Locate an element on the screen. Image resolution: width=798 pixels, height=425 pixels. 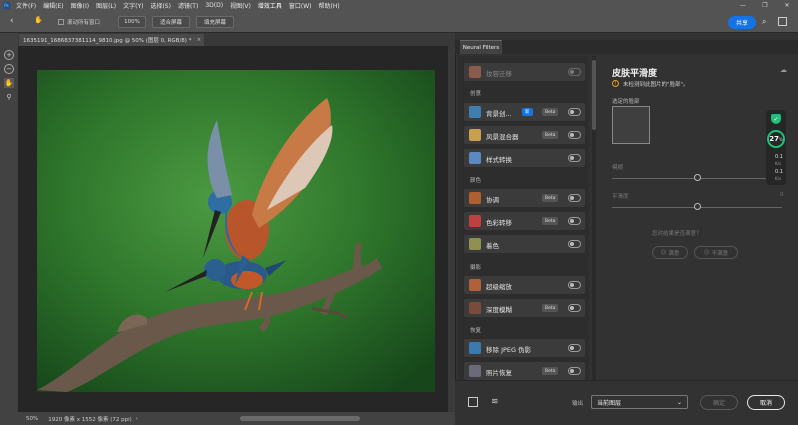
tools-panel: + − ✋ ⚲ is located at coordinates (9, 229).